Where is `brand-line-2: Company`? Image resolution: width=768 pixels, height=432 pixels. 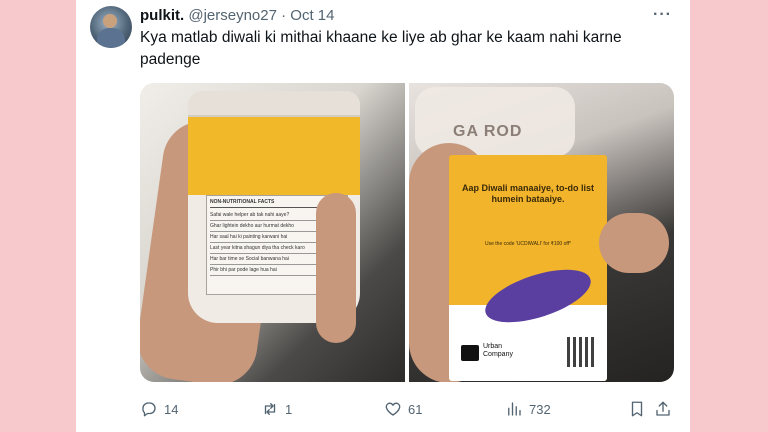
brand-line-2: Company is located at coordinates (498, 354).